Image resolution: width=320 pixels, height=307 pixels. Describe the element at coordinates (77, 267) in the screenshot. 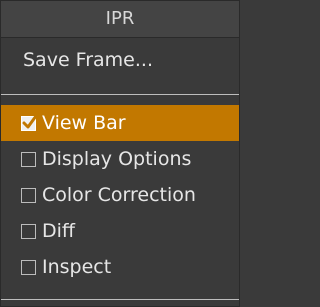

I see `menu-item-label: Inspect` at that location.